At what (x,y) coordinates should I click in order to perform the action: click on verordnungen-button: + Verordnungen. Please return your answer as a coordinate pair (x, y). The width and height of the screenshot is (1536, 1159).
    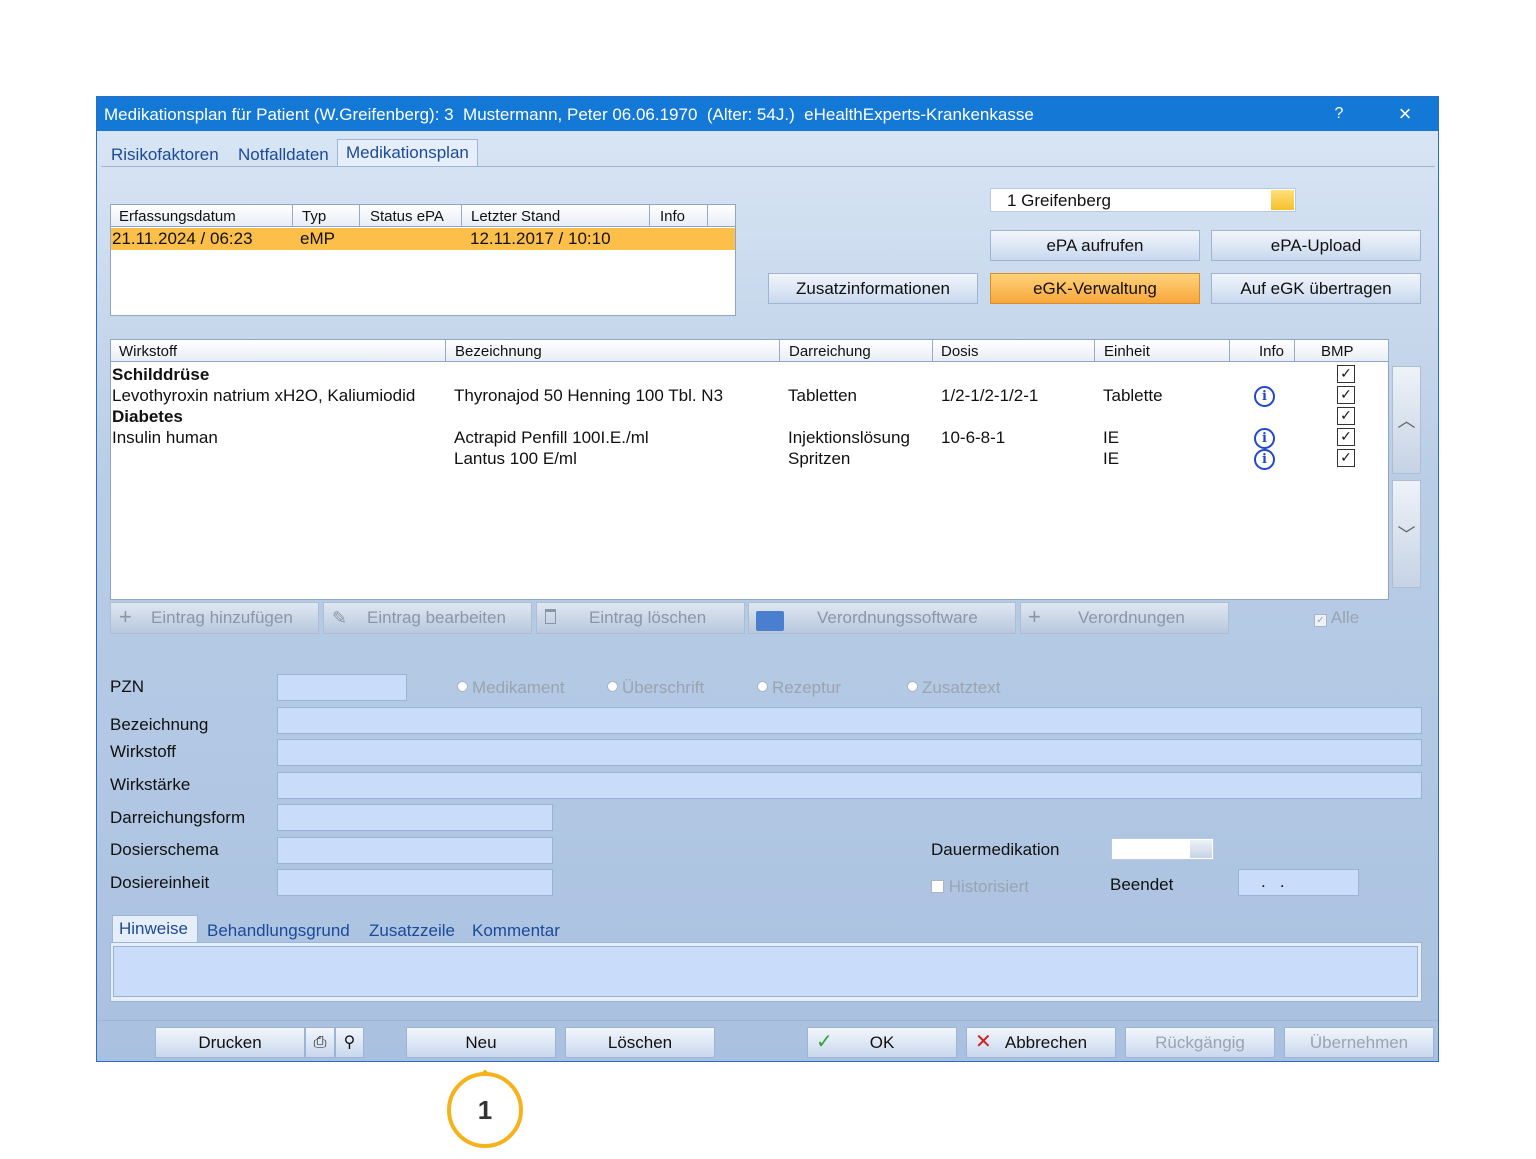
    Looking at the image, I should click on (1124, 618).